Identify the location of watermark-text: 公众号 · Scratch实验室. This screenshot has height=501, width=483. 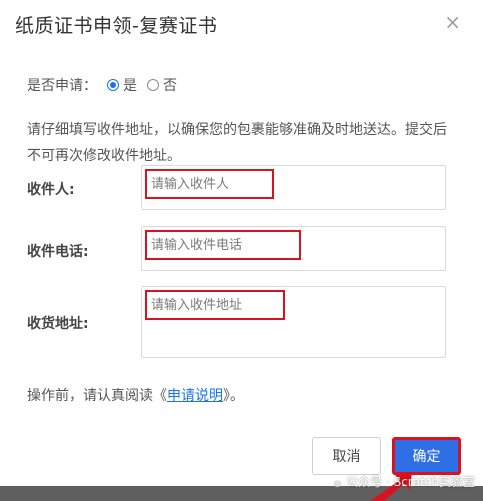
(410, 482).